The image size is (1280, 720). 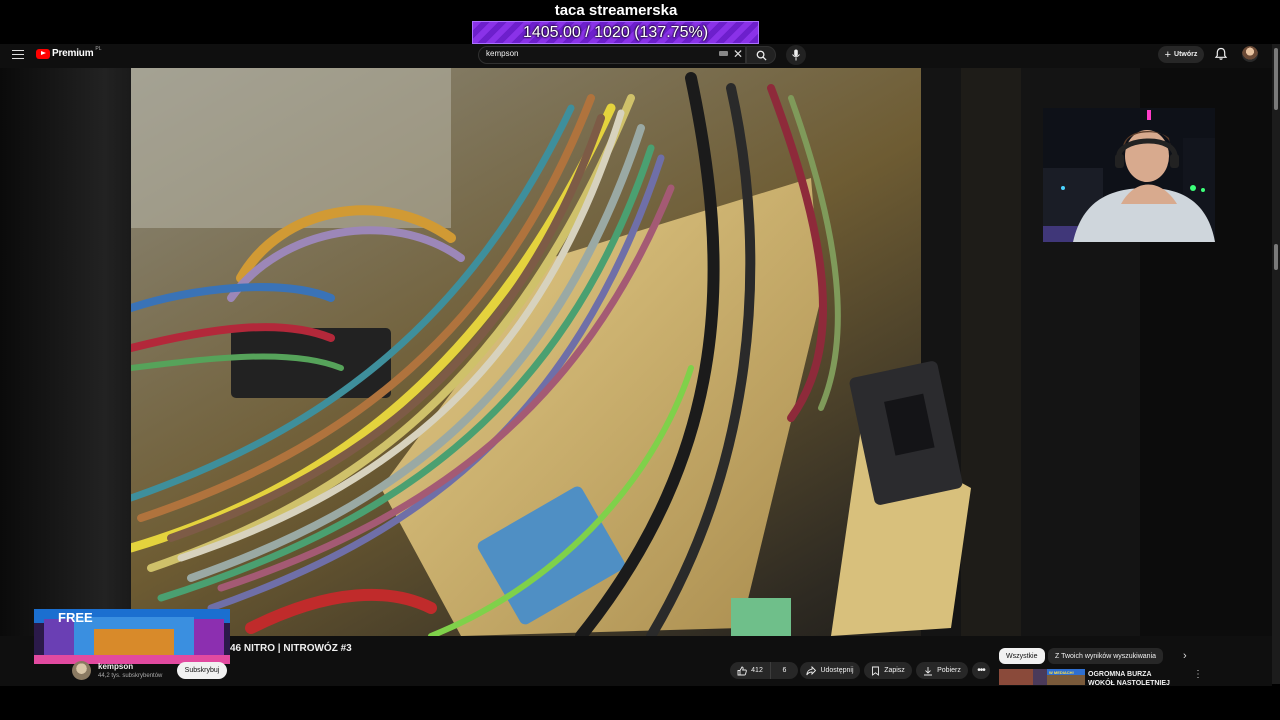 I want to click on share-button: Udostępnij, so click(x=830, y=670).